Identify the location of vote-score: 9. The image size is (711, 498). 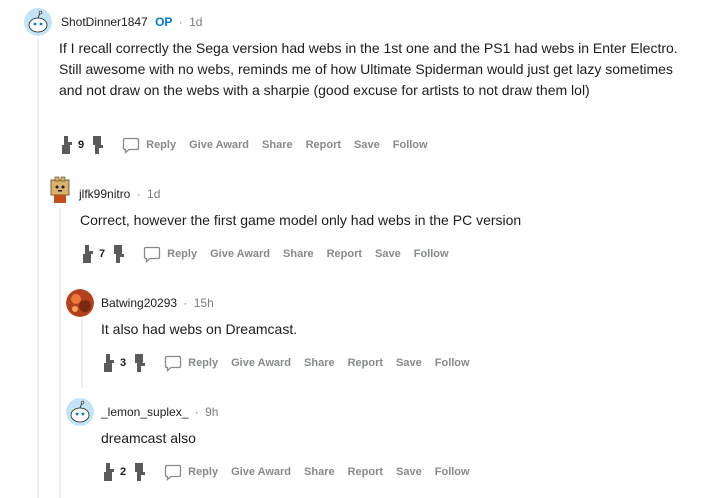
(81, 145).